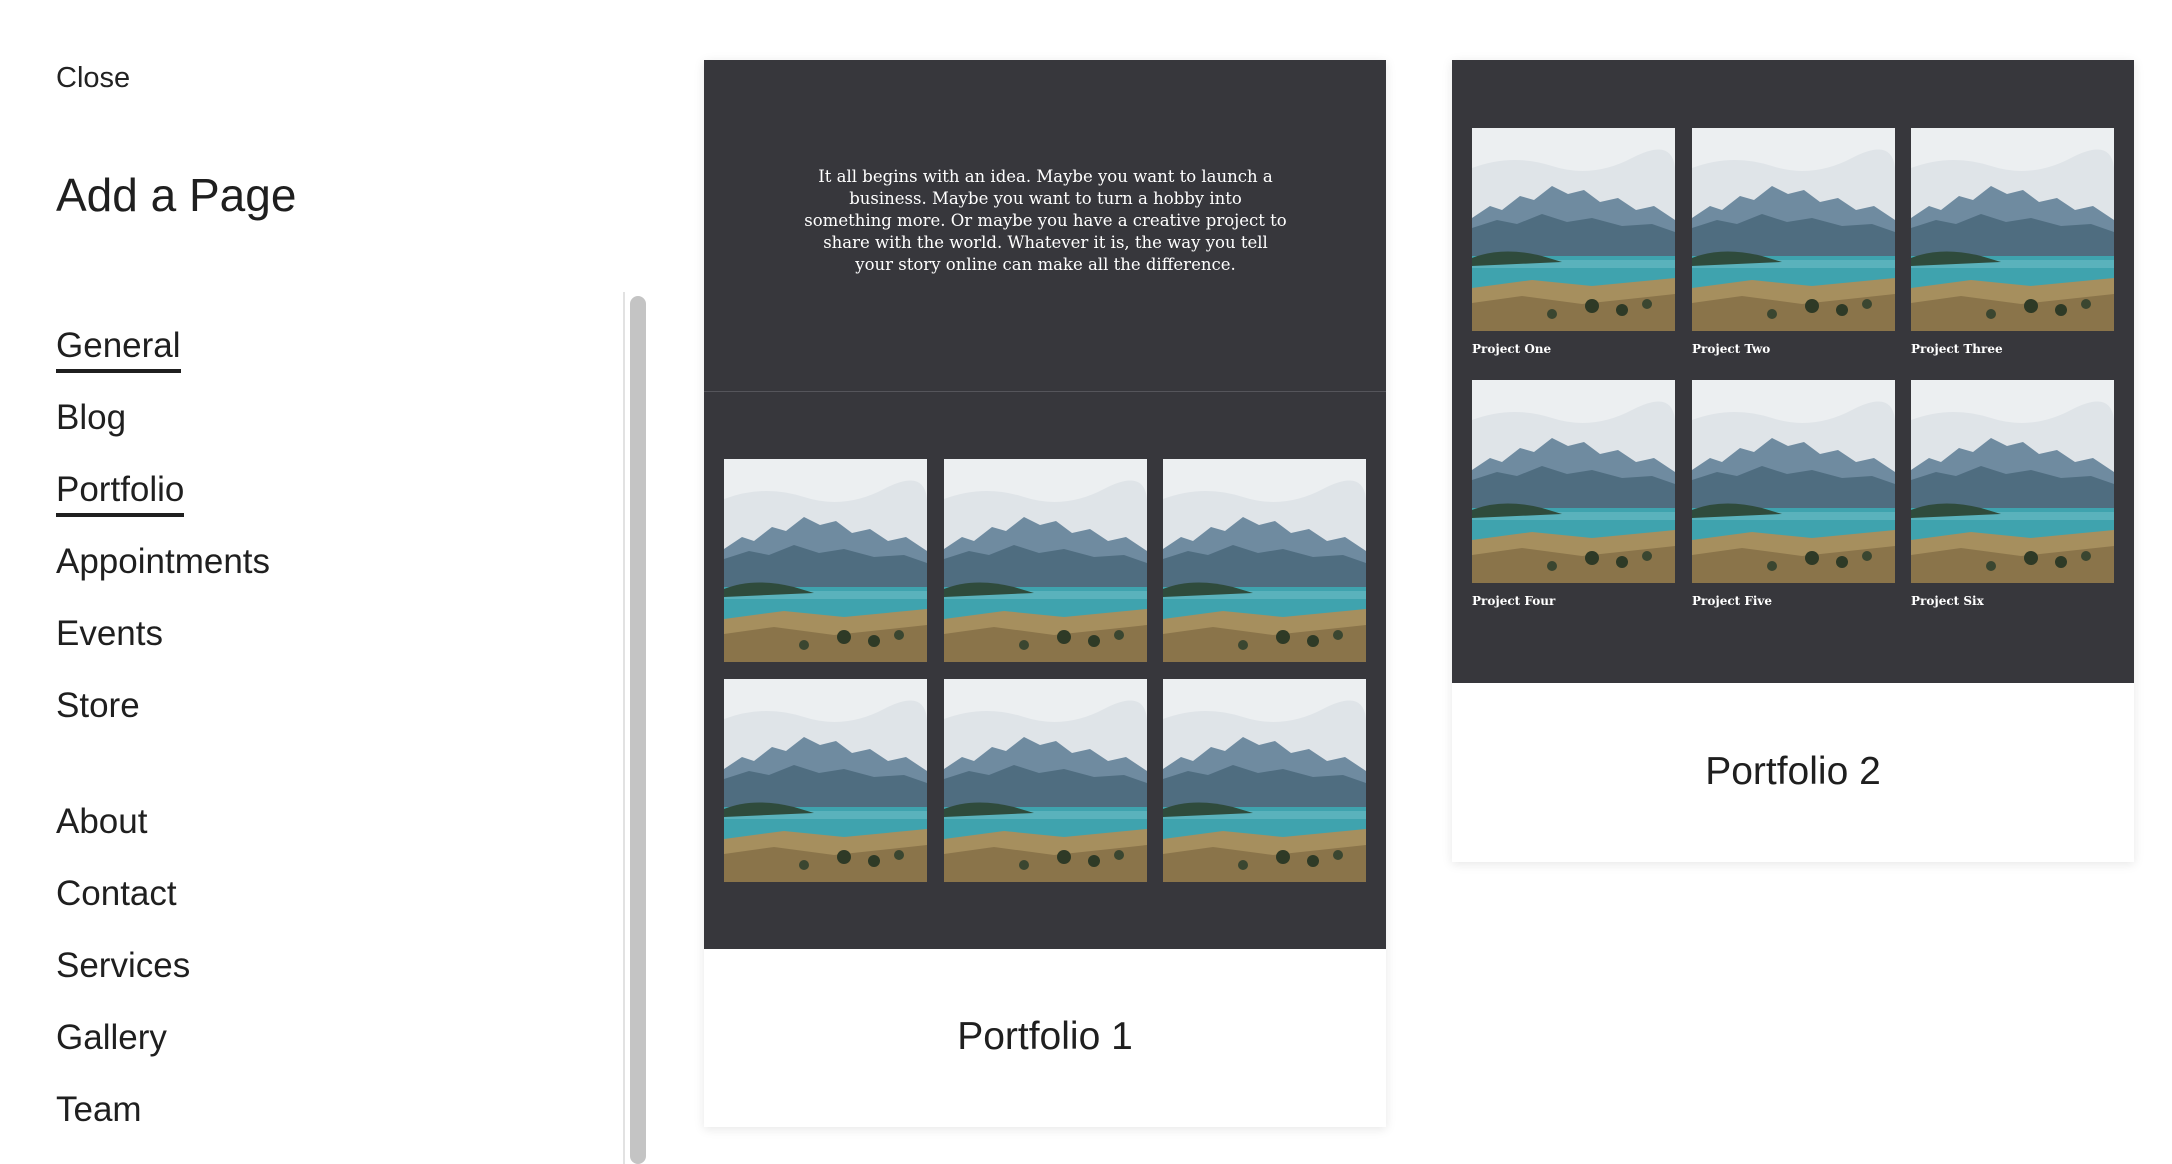  What do you see at coordinates (638, 730) in the screenshot?
I see `scrollbar-thumb` at bounding box center [638, 730].